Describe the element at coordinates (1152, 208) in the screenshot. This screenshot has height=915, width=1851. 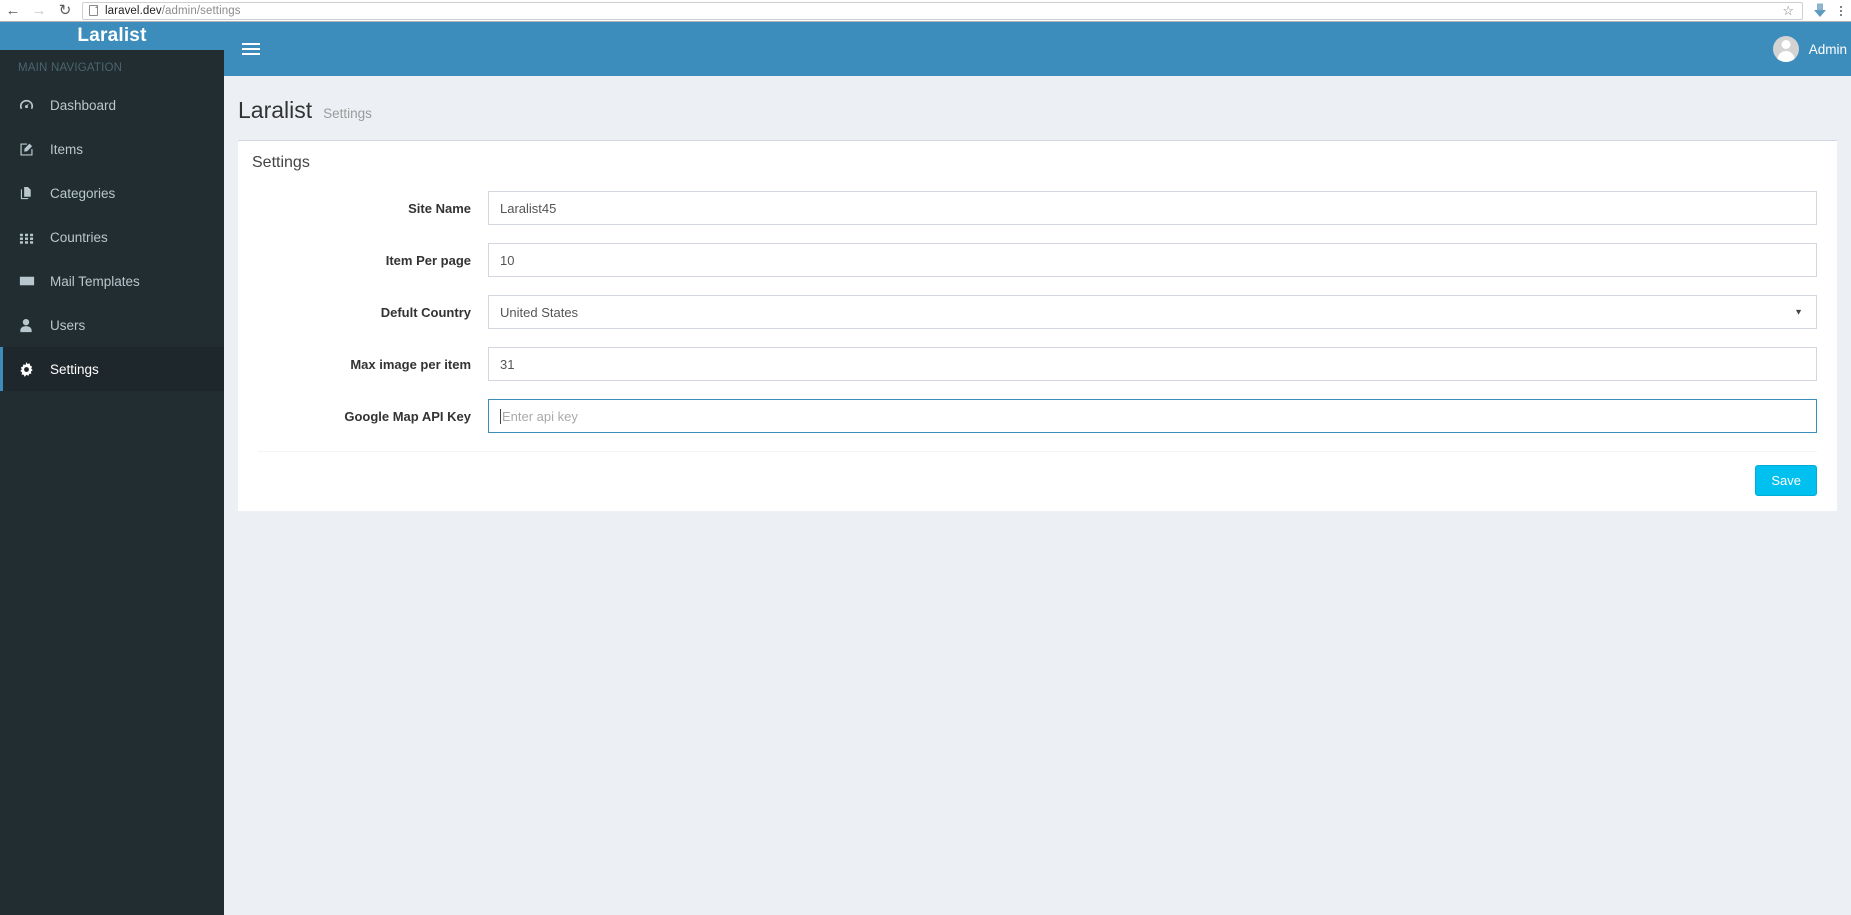
I see `site-name-input: Laralist45` at that location.